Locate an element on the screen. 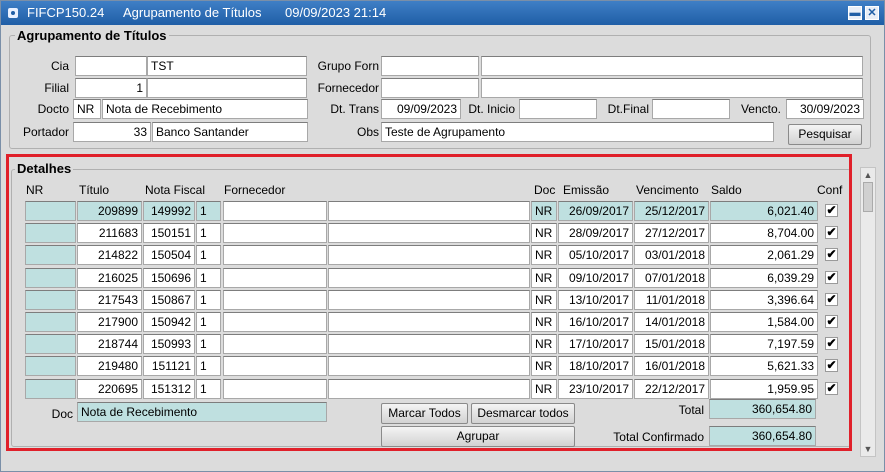 Image resolution: width=885 pixels, height=472 pixels. scroll-up-icon: ▲ is located at coordinates (868, 175).